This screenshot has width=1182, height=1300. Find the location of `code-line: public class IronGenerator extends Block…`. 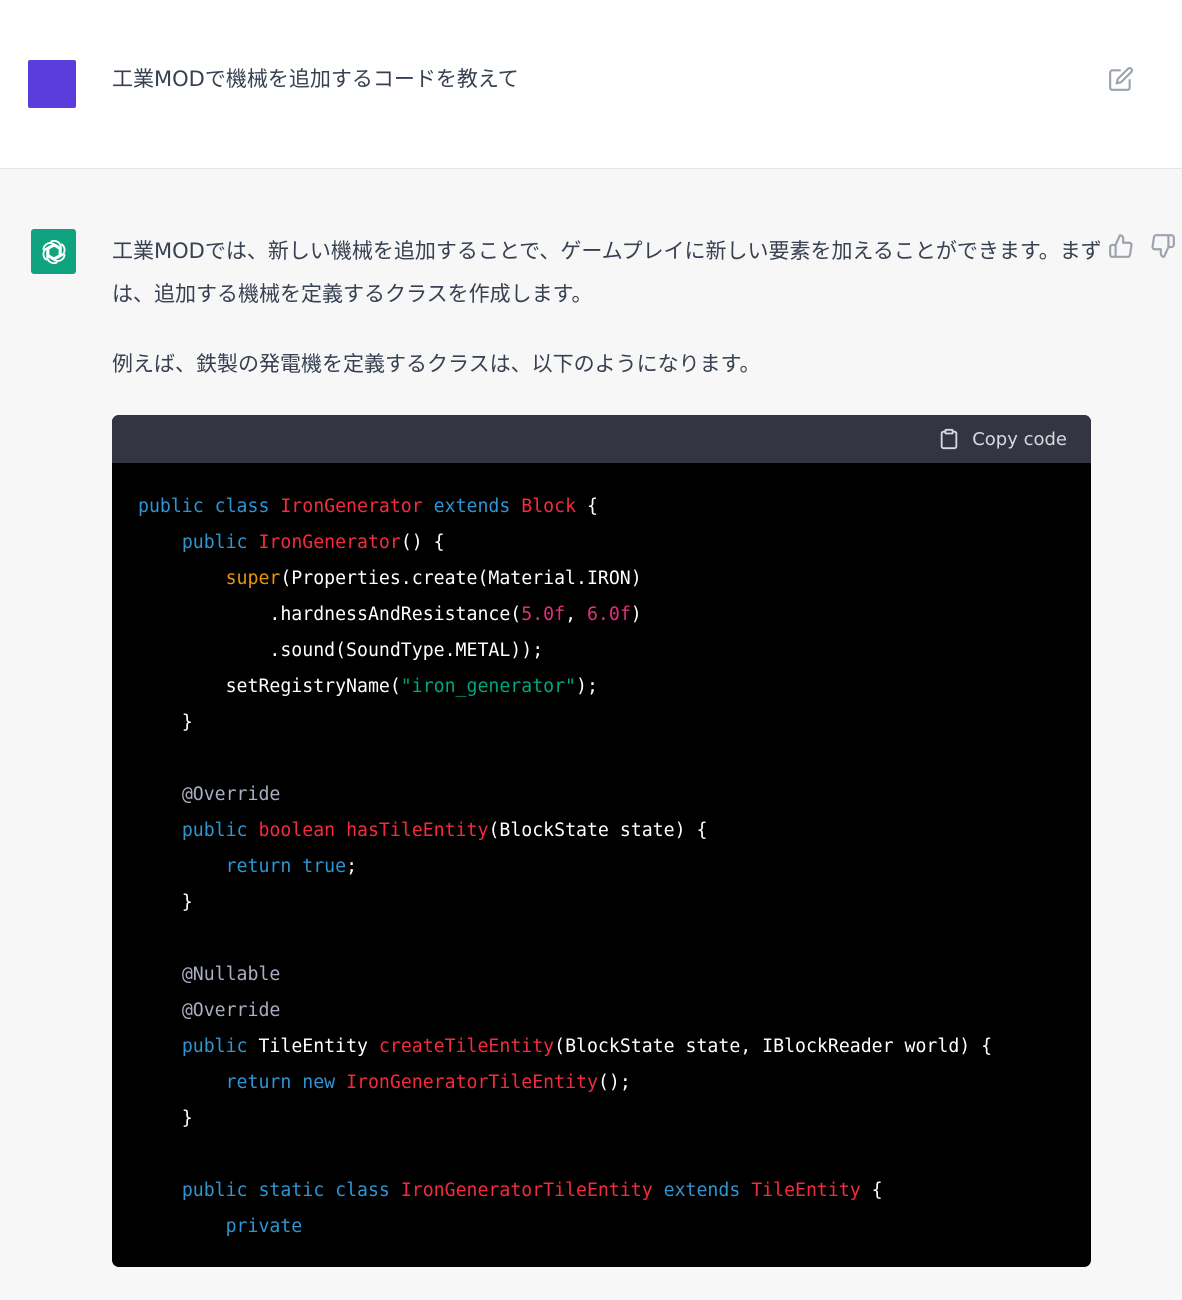

code-line: public class IronGenerator extends Block… is located at coordinates (614, 507).